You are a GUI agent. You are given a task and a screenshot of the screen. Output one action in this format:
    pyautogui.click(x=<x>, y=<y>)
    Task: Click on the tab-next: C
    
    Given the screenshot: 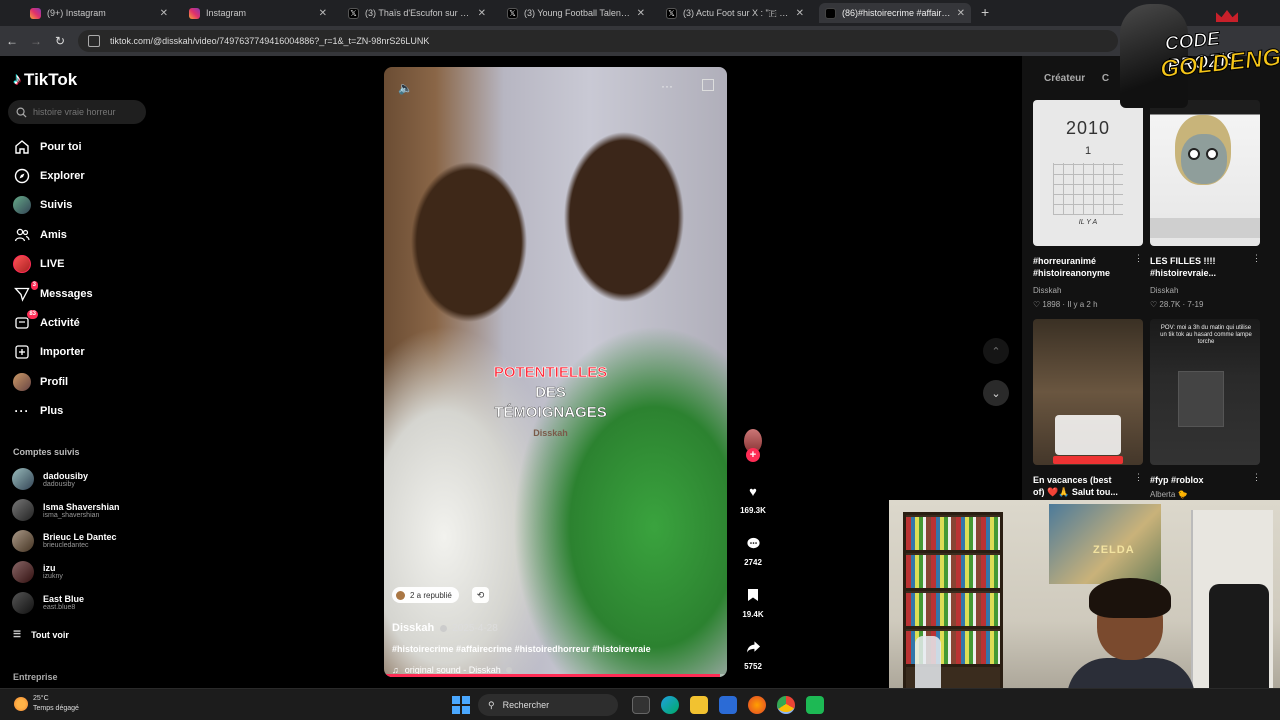 What is the action you would take?
    pyautogui.click(x=1105, y=78)
    